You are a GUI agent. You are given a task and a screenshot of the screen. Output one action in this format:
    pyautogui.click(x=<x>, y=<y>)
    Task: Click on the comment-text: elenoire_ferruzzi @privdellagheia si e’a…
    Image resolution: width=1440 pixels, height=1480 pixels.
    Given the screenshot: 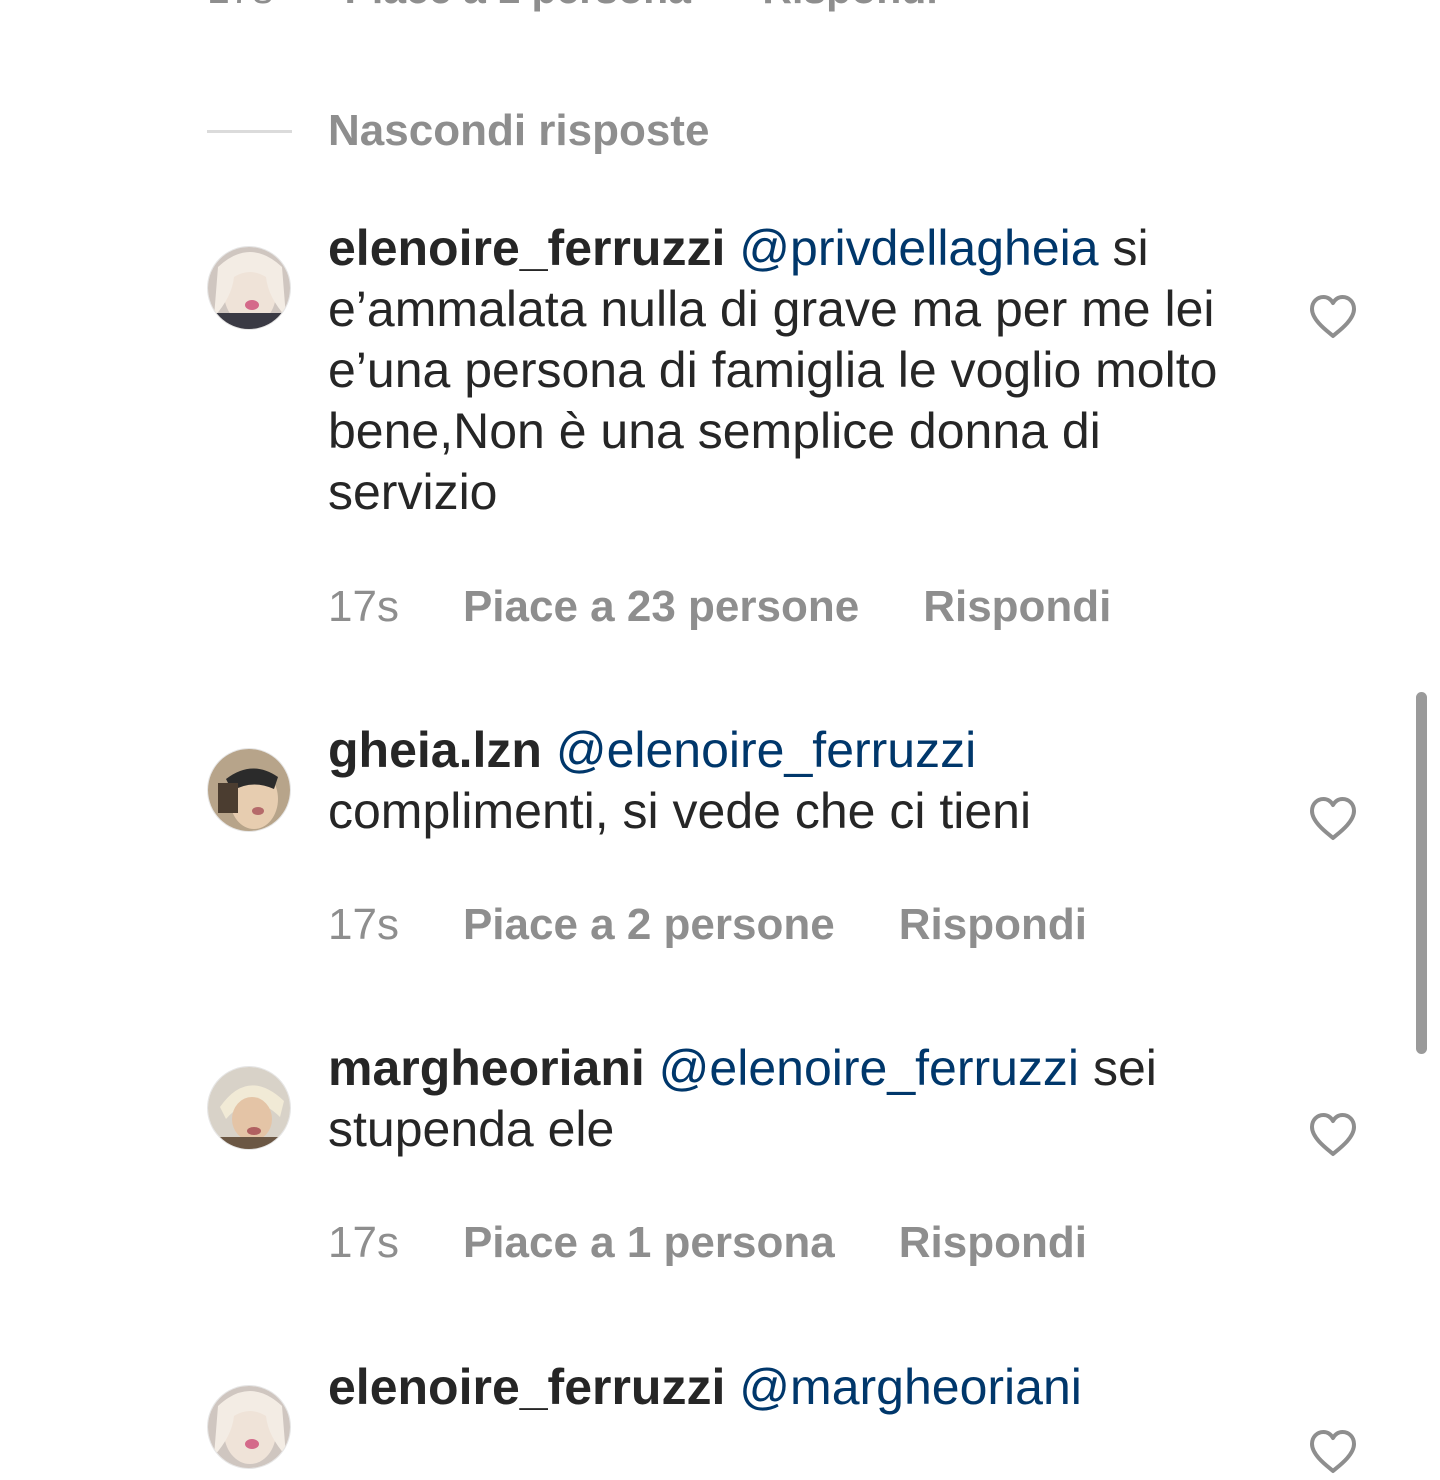 What is the action you would take?
    pyautogui.click(x=778, y=370)
    